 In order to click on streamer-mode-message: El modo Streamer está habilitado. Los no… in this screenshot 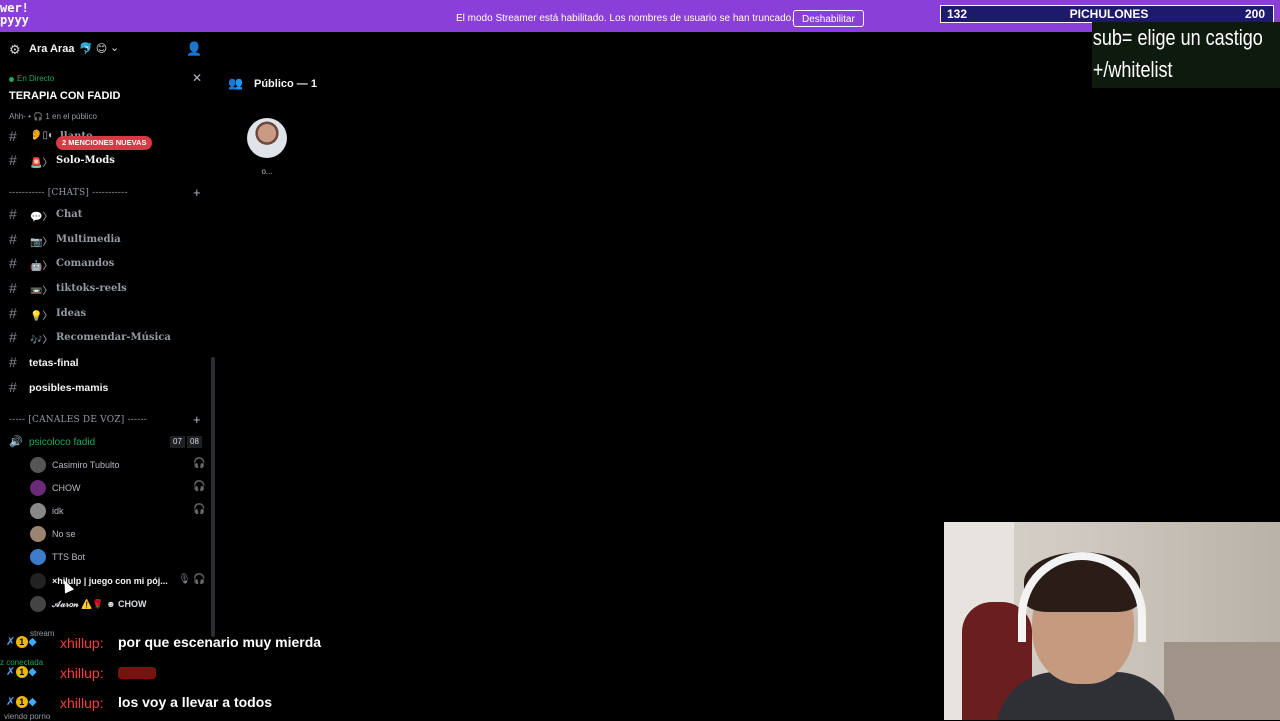, I will do `click(625, 18)`.